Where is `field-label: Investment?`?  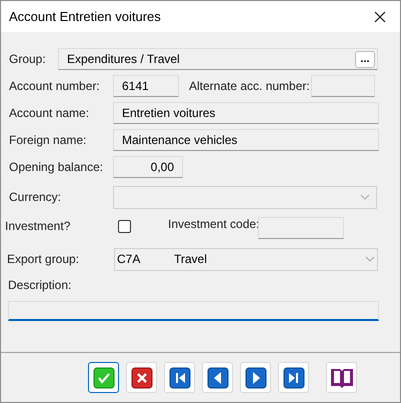 field-label: Investment? is located at coordinates (38, 226).